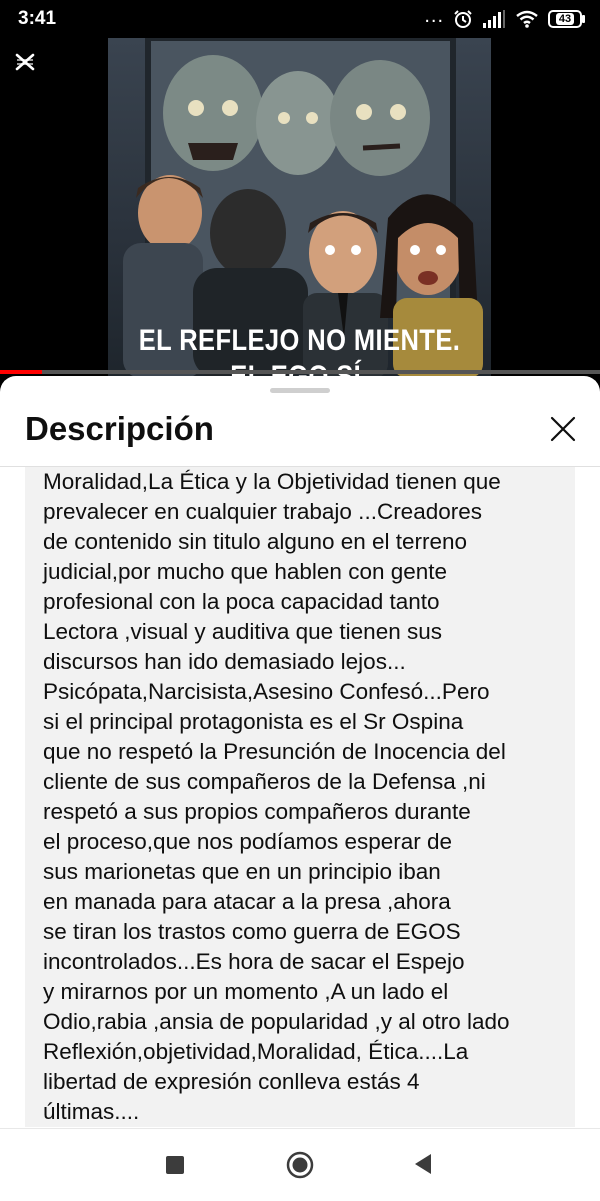  Describe the element at coordinates (527, 19) in the screenshot. I see `wifi-icon` at that location.